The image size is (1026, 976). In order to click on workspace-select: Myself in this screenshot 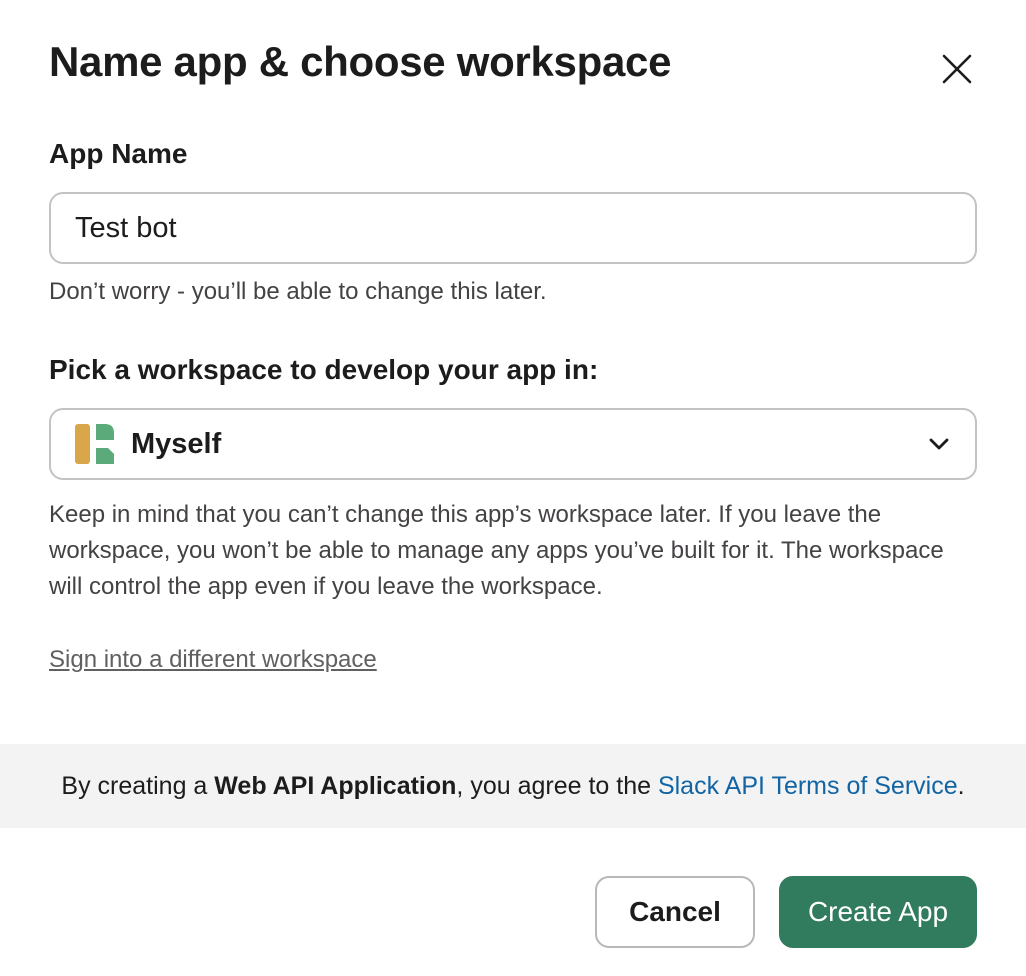, I will do `click(513, 444)`.